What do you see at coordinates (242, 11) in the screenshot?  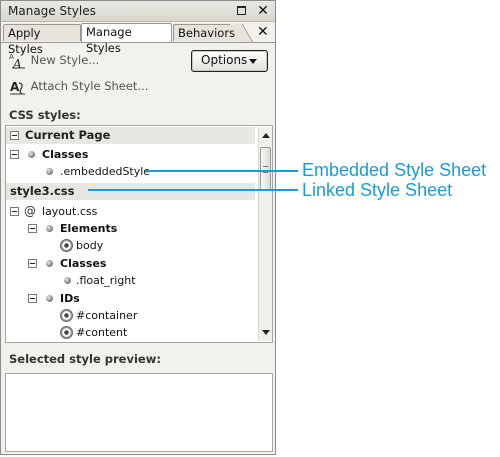 I see `restore-window-icon` at bounding box center [242, 11].